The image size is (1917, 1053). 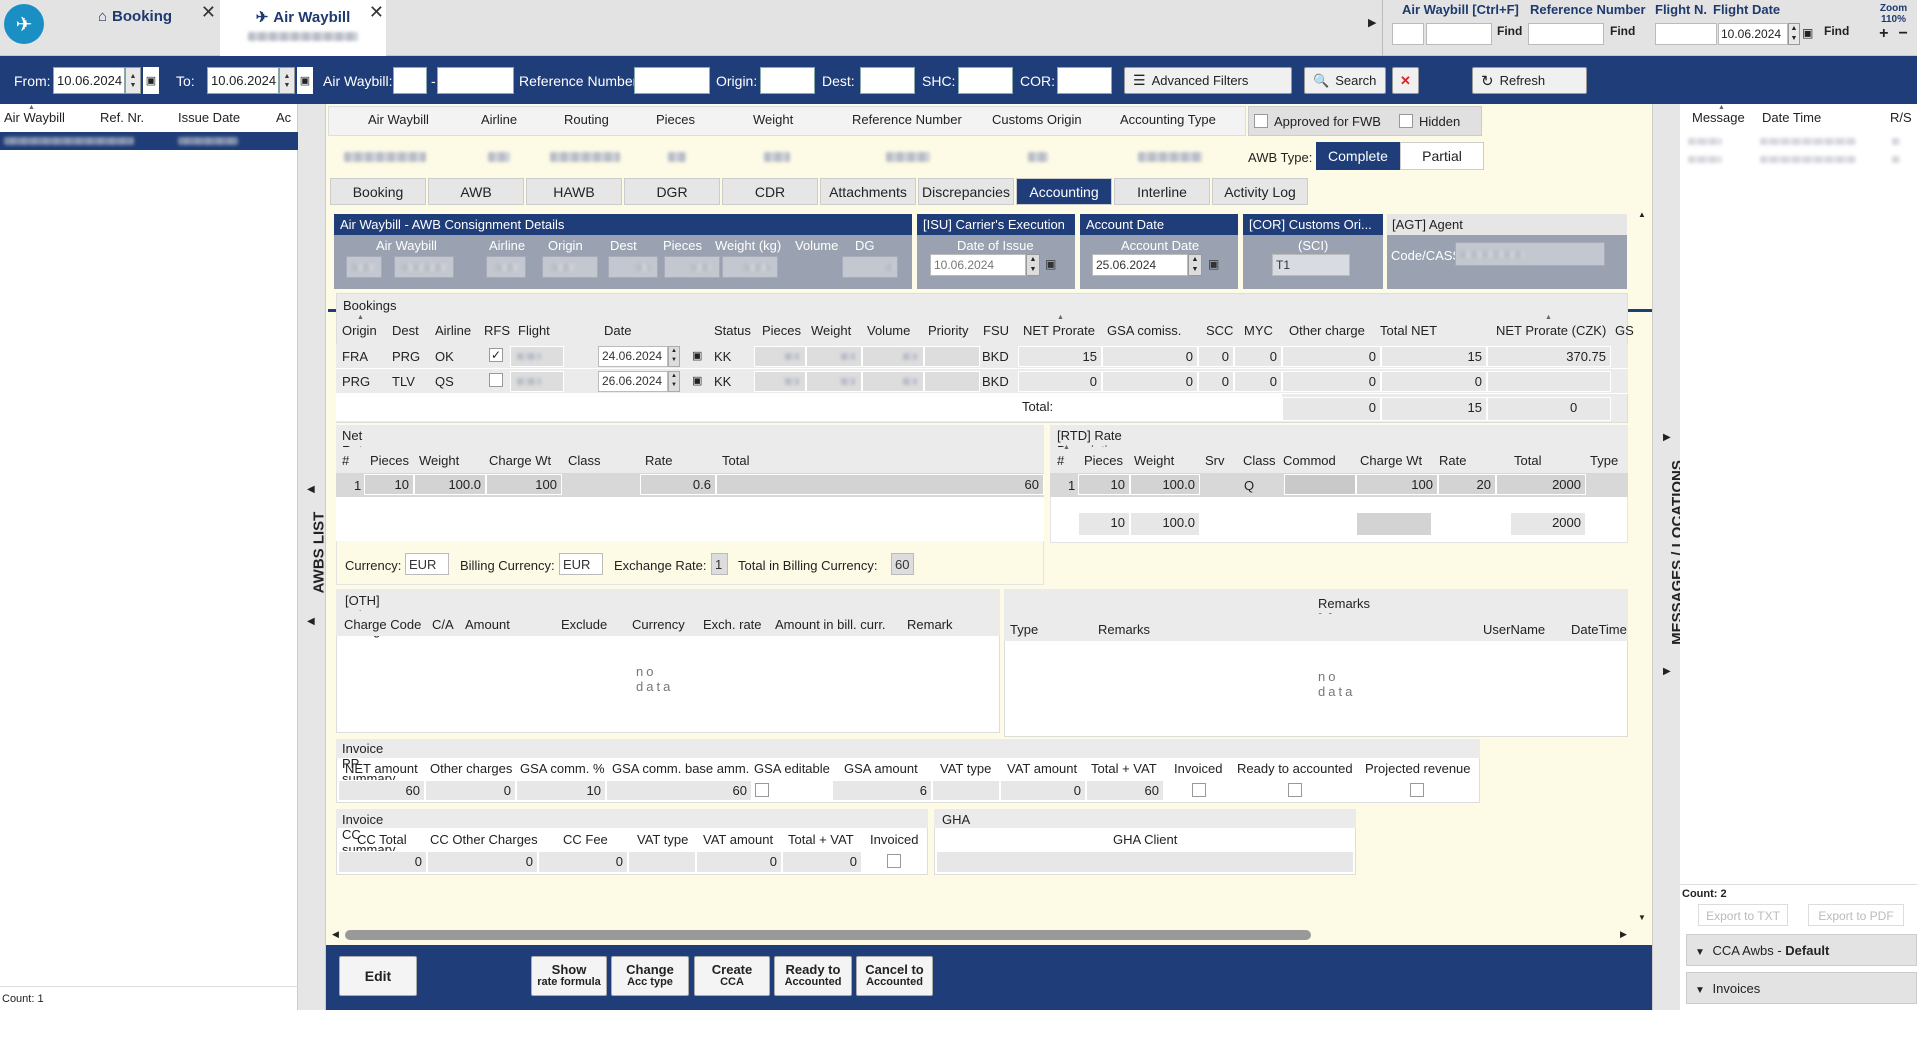 What do you see at coordinates (1408, 330) in the screenshot?
I see `col-total-net: Total NET` at bounding box center [1408, 330].